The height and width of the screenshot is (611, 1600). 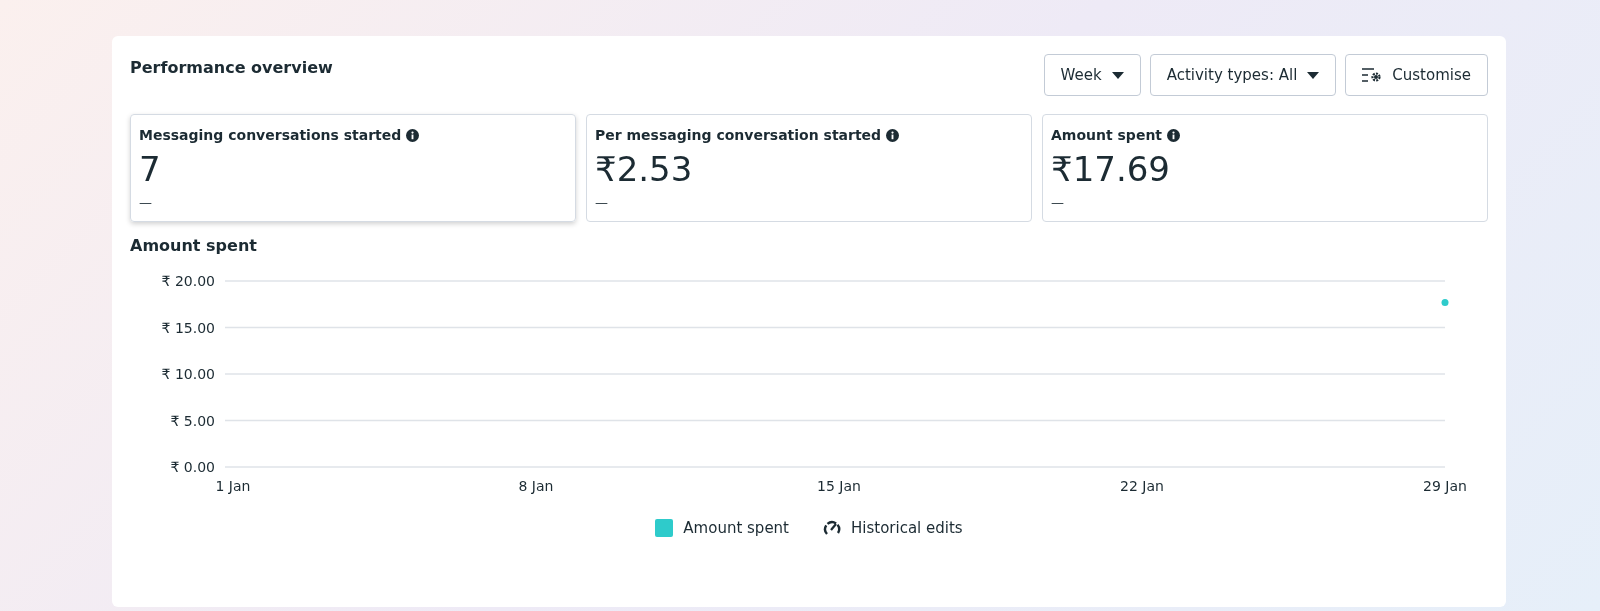 I want to click on x-axis-label: 15 Jan, so click(x=839, y=486).